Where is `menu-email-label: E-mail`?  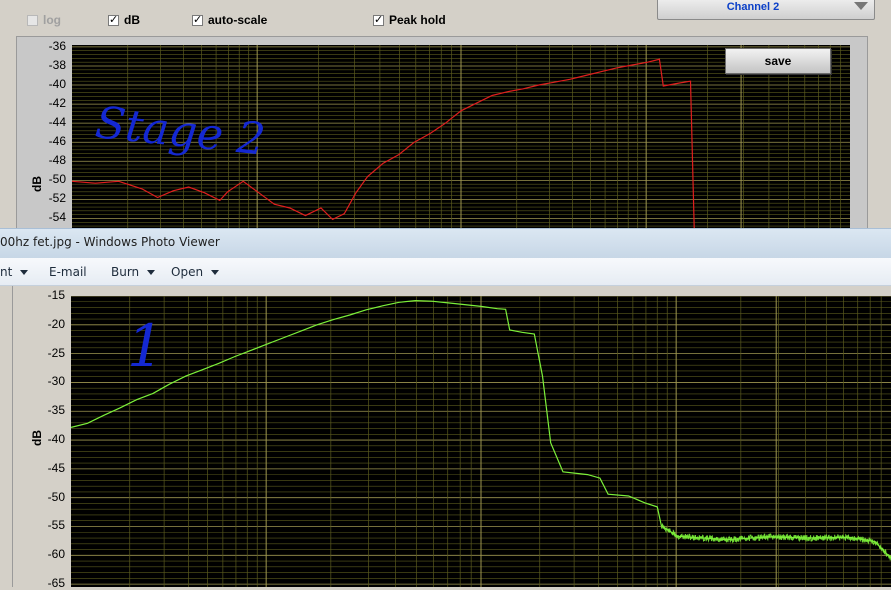 menu-email-label: E-mail is located at coordinates (68, 272).